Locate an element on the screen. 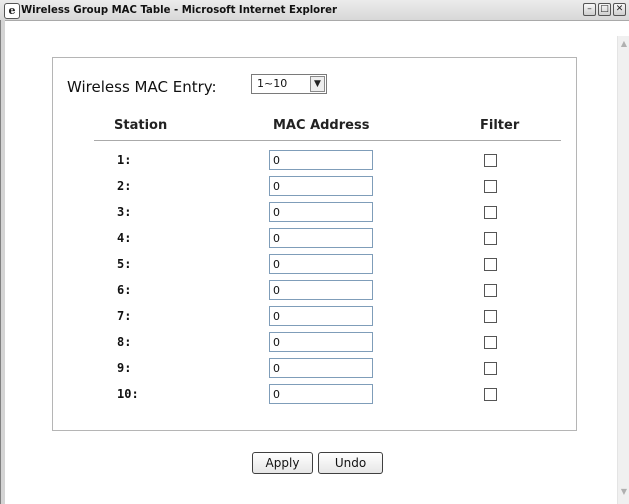 The image size is (629, 504). maximize-button: □ is located at coordinates (604, 9).